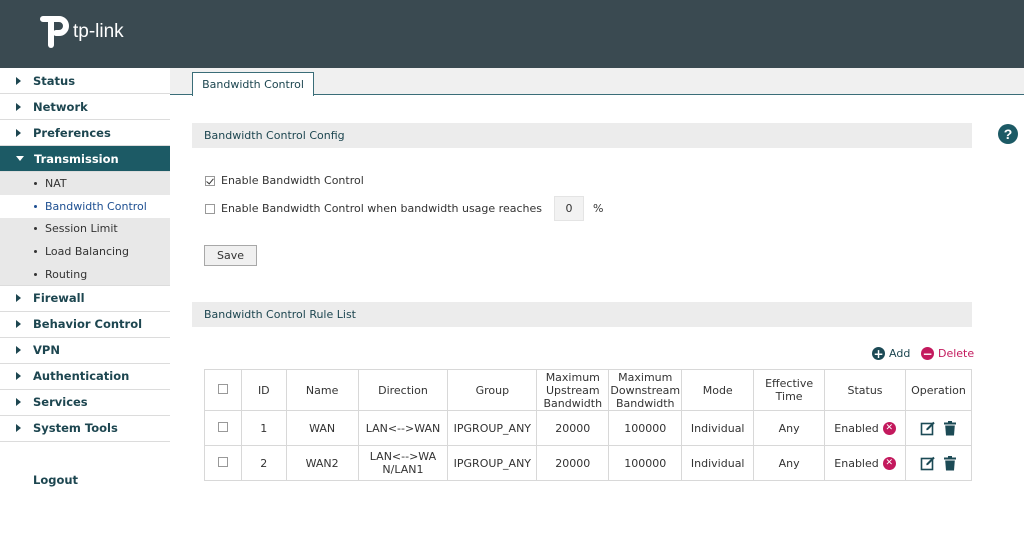 Image resolution: width=1024 pixels, height=541 pixels. What do you see at coordinates (85, 351) in the screenshot?
I see `sidebar-item-vpn: VPN` at bounding box center [85, 351].